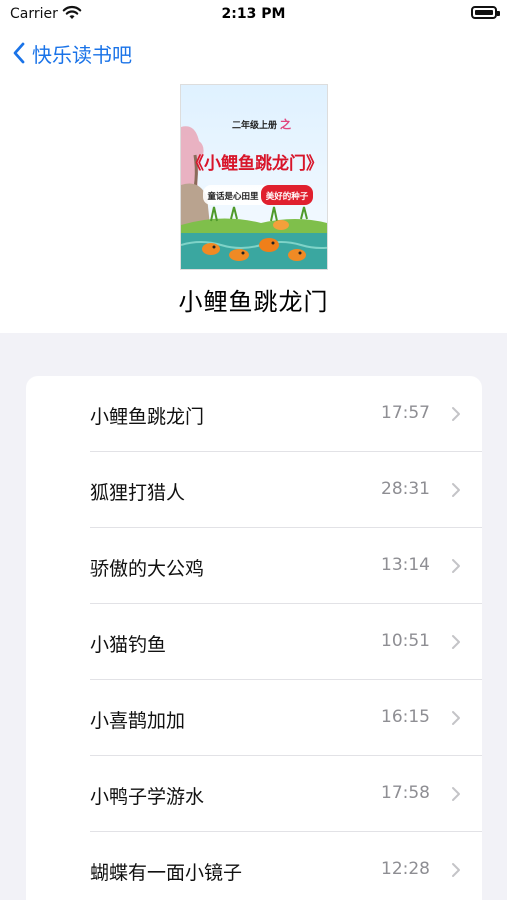 This screenshot has height=900, width=507. I want to click on cover-zhi-text: 之, so click(285, 124).